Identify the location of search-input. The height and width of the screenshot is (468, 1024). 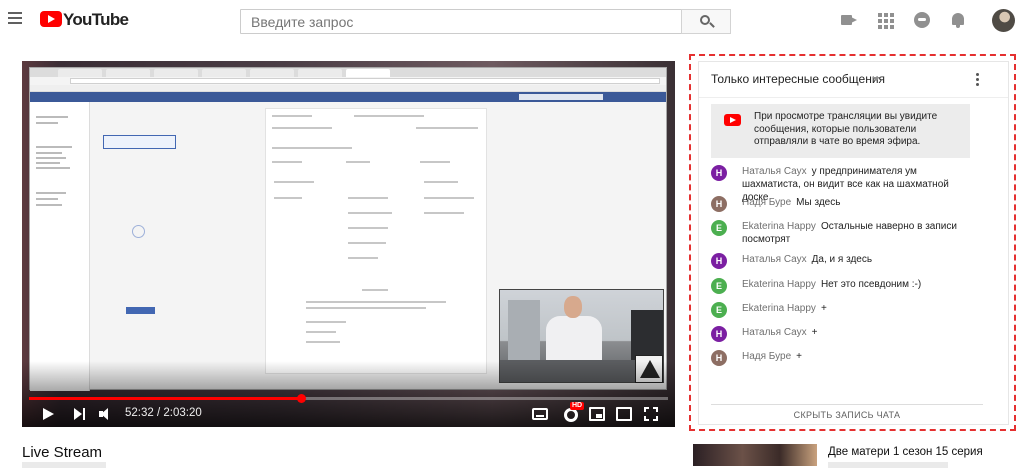
(461, 21).